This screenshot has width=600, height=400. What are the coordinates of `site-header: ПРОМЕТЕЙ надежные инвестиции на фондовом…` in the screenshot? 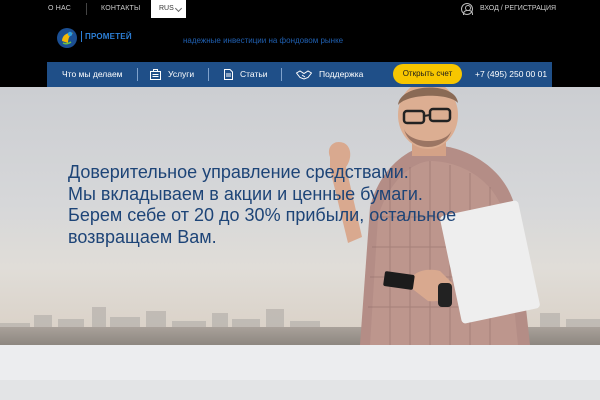 It's located at (300, 40).